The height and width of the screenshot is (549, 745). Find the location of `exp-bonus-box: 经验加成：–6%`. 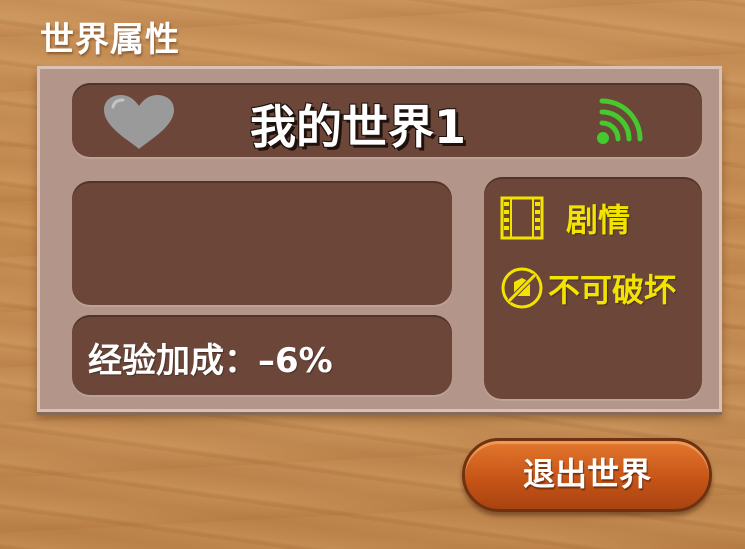

exp-bonus-box: 经验加成：–6% is located at coordinates (262, 355).